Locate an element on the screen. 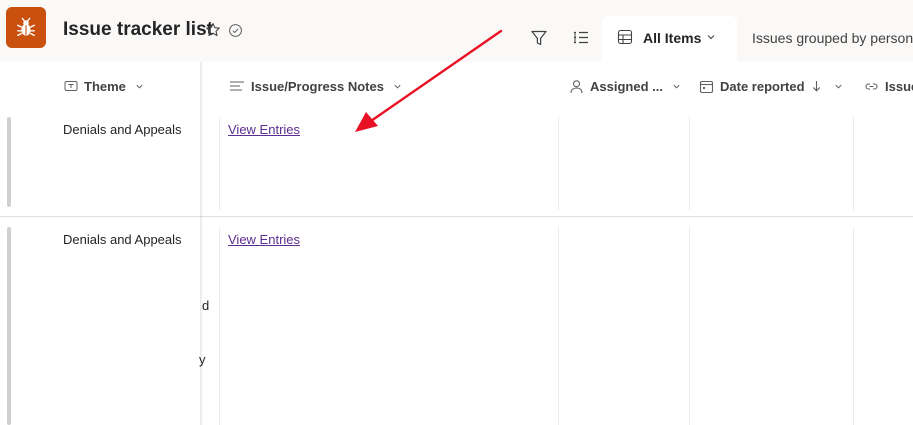 The image size is (913, 425). text-field-icon is located at coordinates (71, 86).